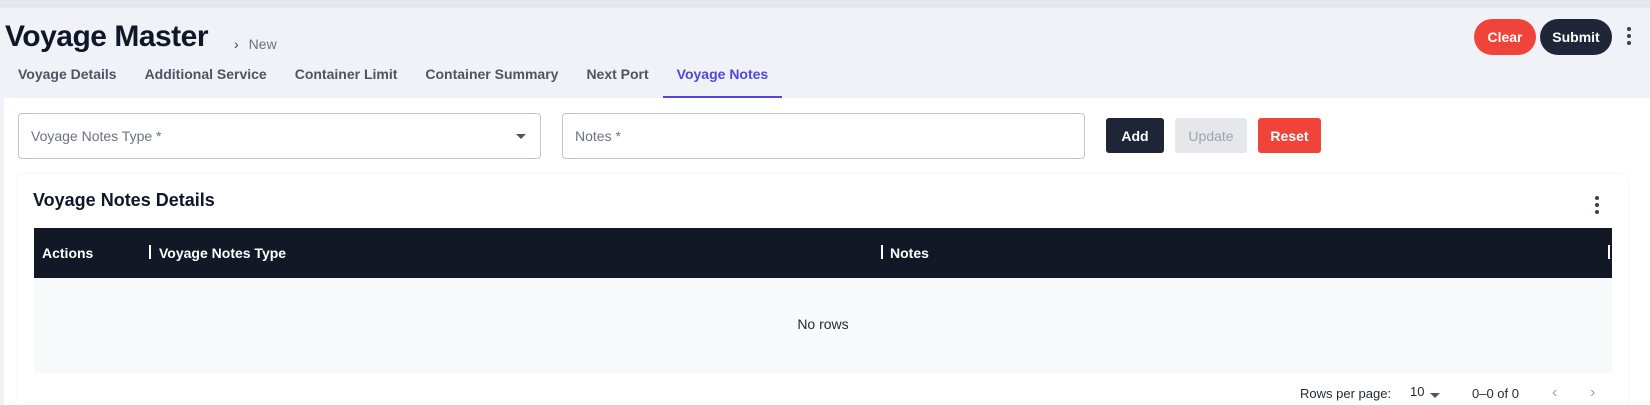 Image resolution: width=1650 pixels, height=405 pixels. What do you see at coordinates (1576, 37) in the screenshot?
I see `submit-button: Submit` at bounding box center [1576, 37].